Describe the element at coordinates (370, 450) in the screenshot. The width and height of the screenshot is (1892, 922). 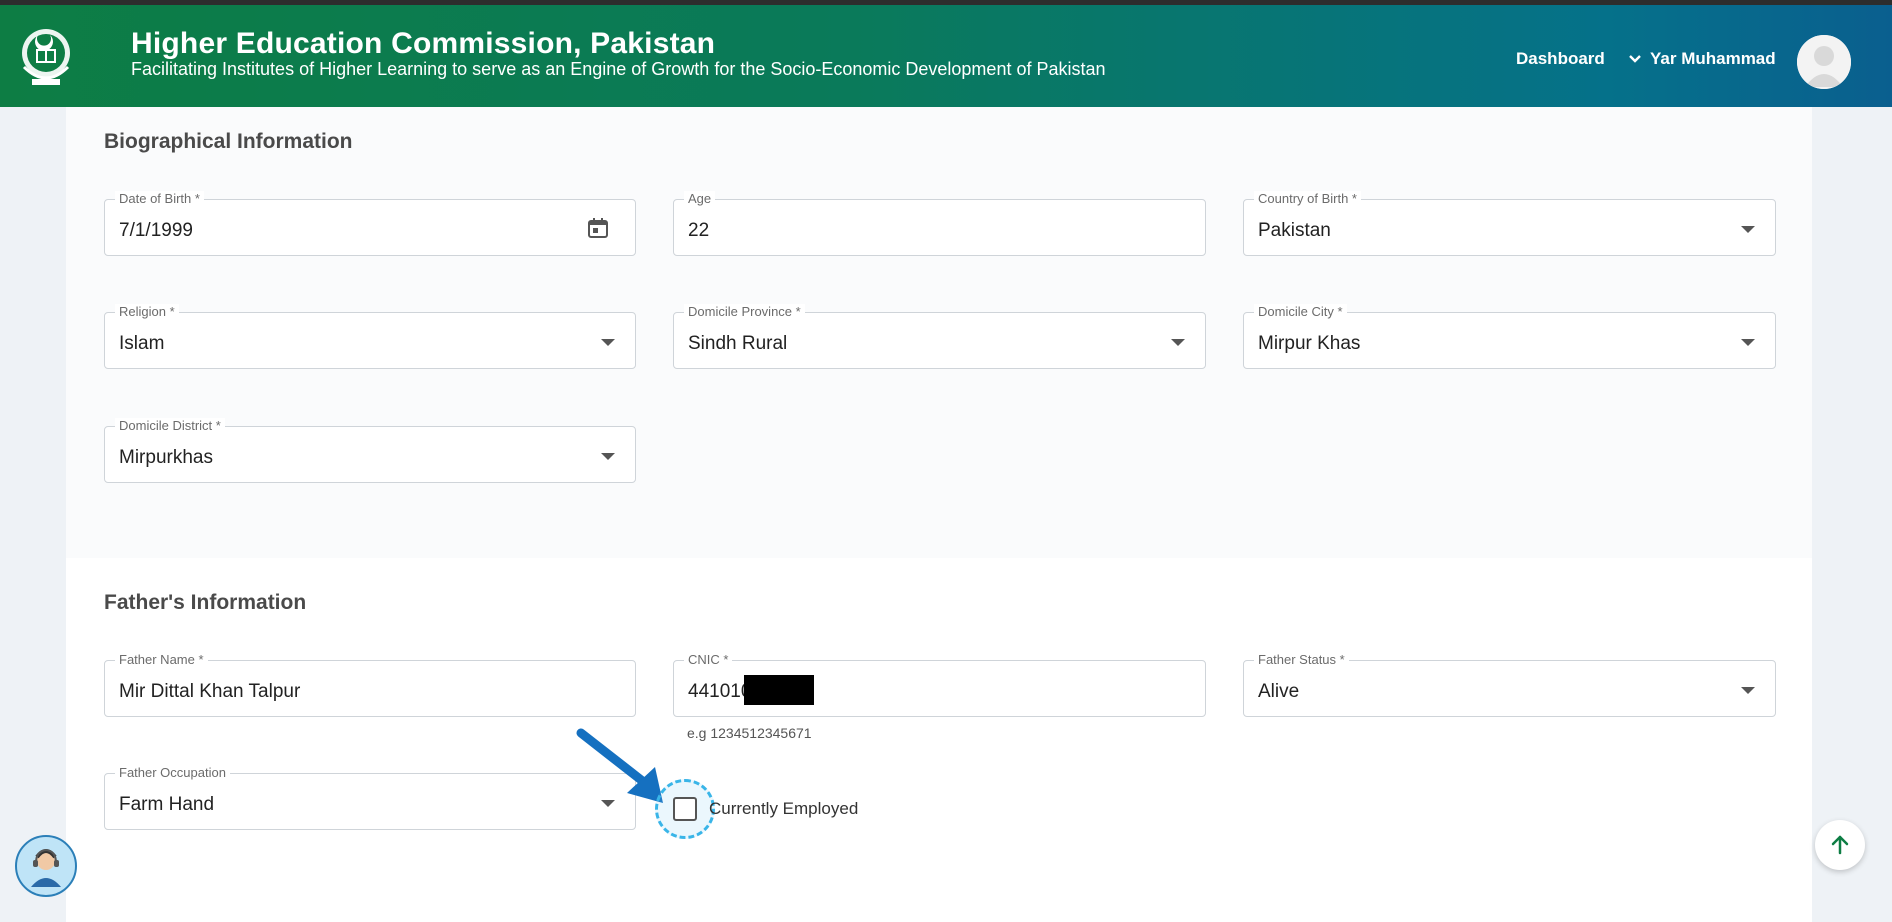
I see `domicile-district-select: Domicile District * Mirpurkhas` at that location.